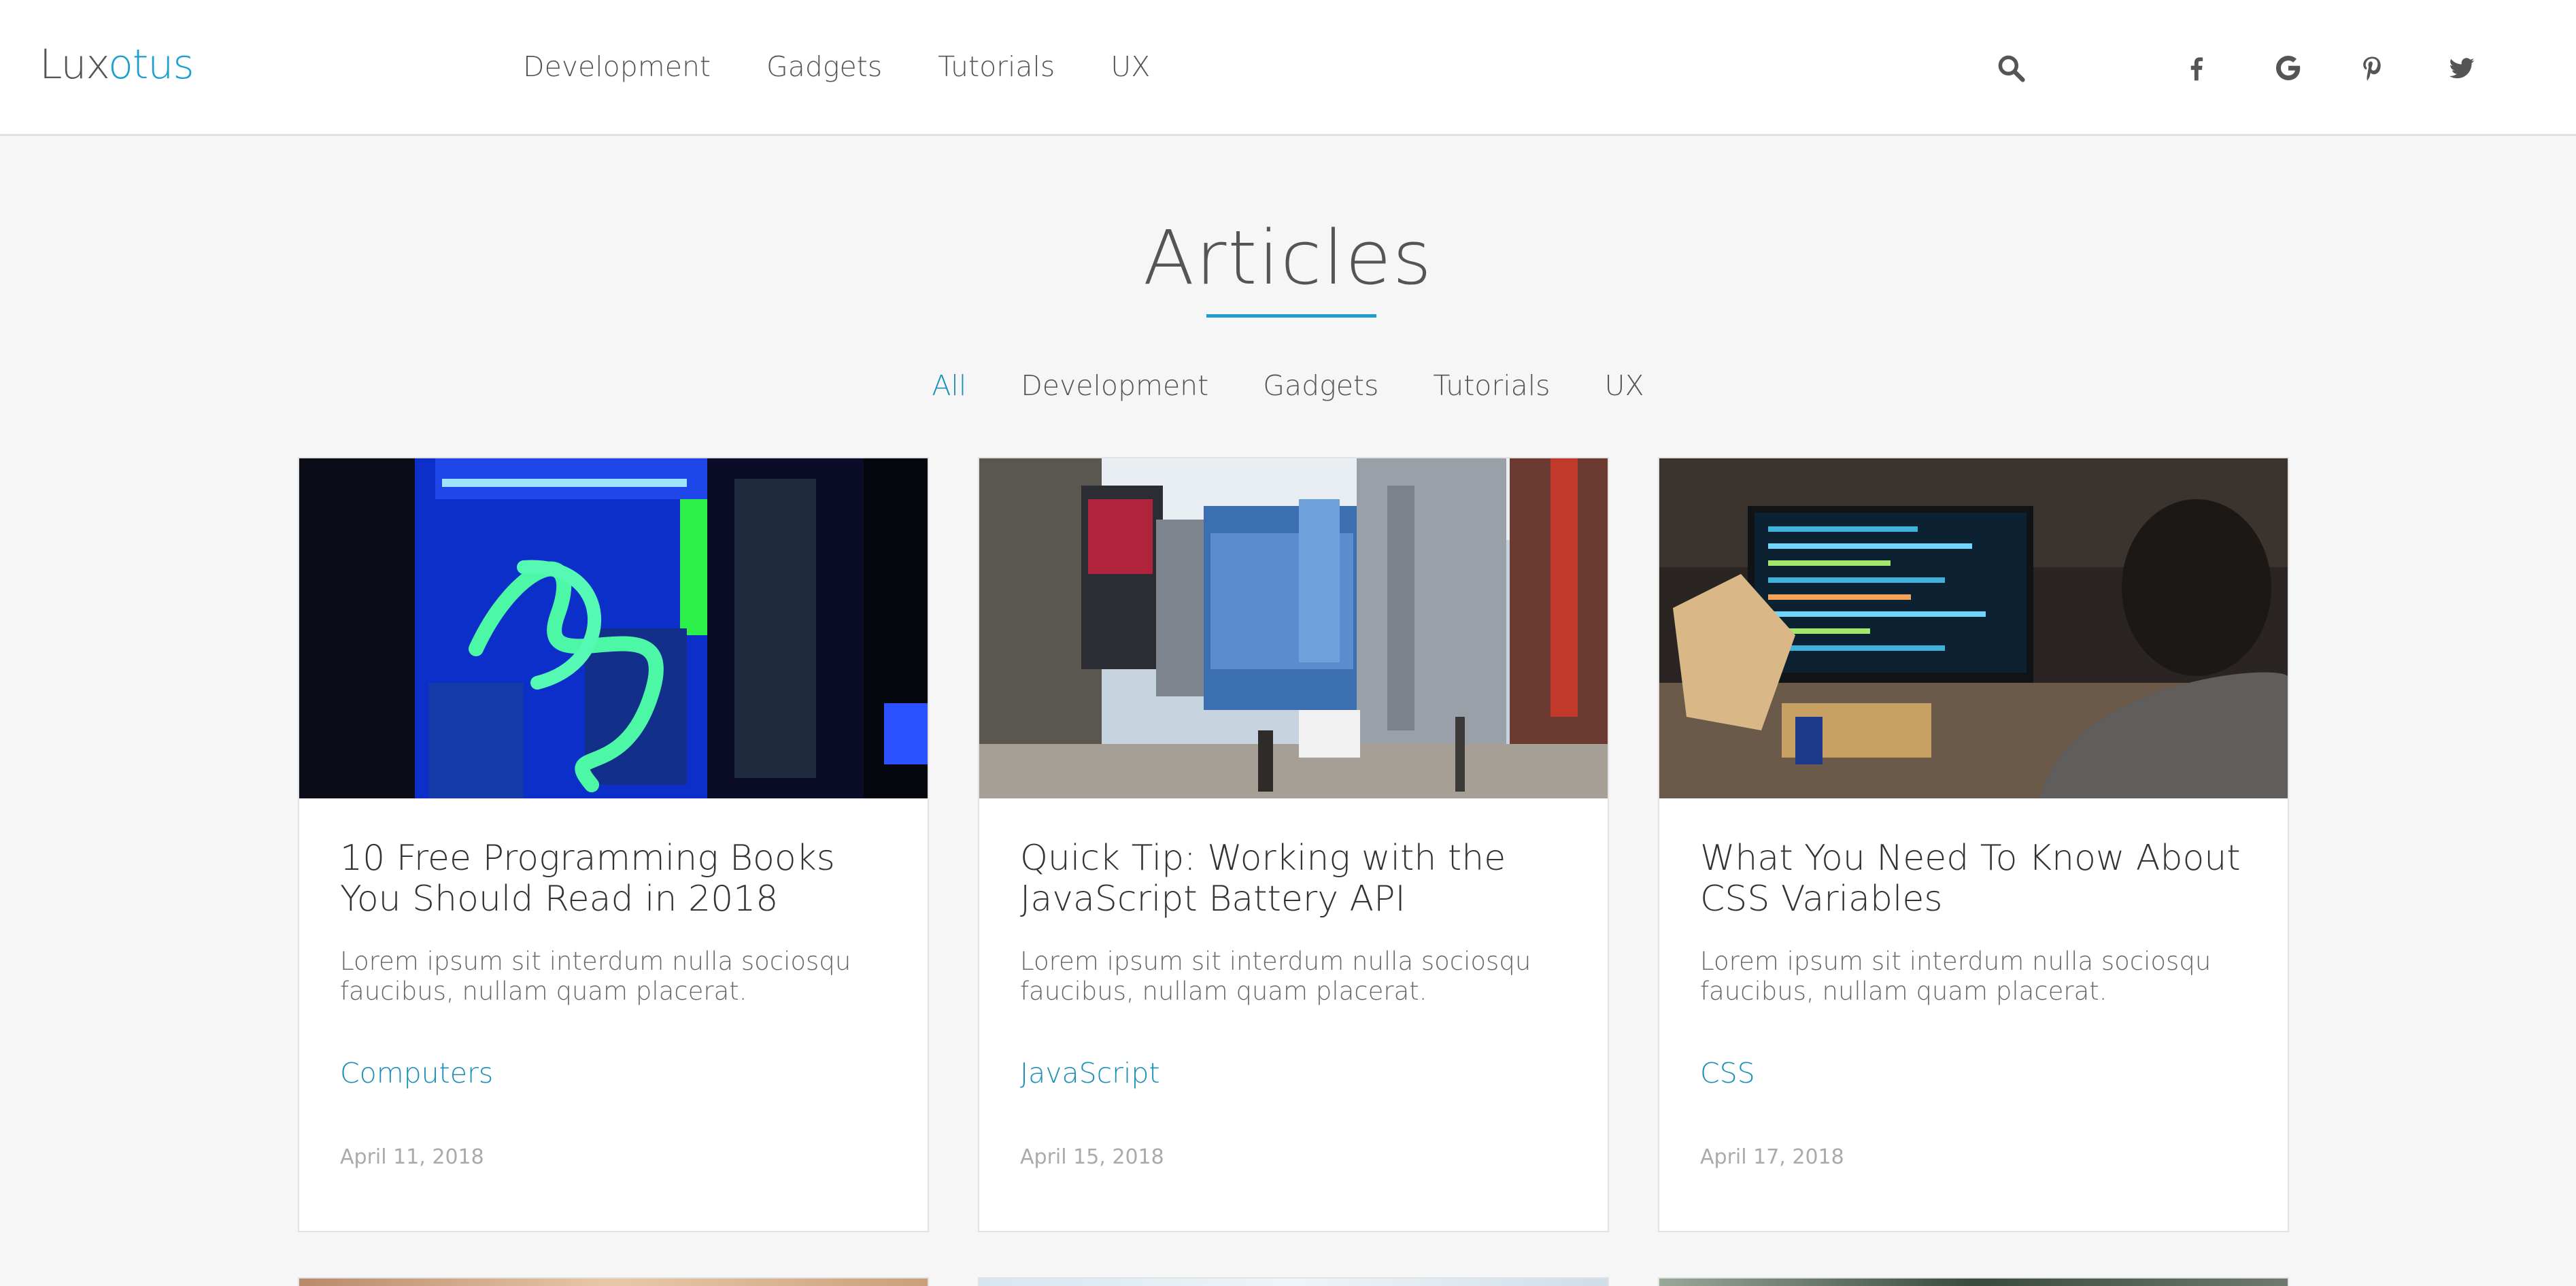 The width and height of the screenshot is (2576, 1286). Describe the element at coordinates (2011, 68) in the screenshot. I see `search-icon` at that location.